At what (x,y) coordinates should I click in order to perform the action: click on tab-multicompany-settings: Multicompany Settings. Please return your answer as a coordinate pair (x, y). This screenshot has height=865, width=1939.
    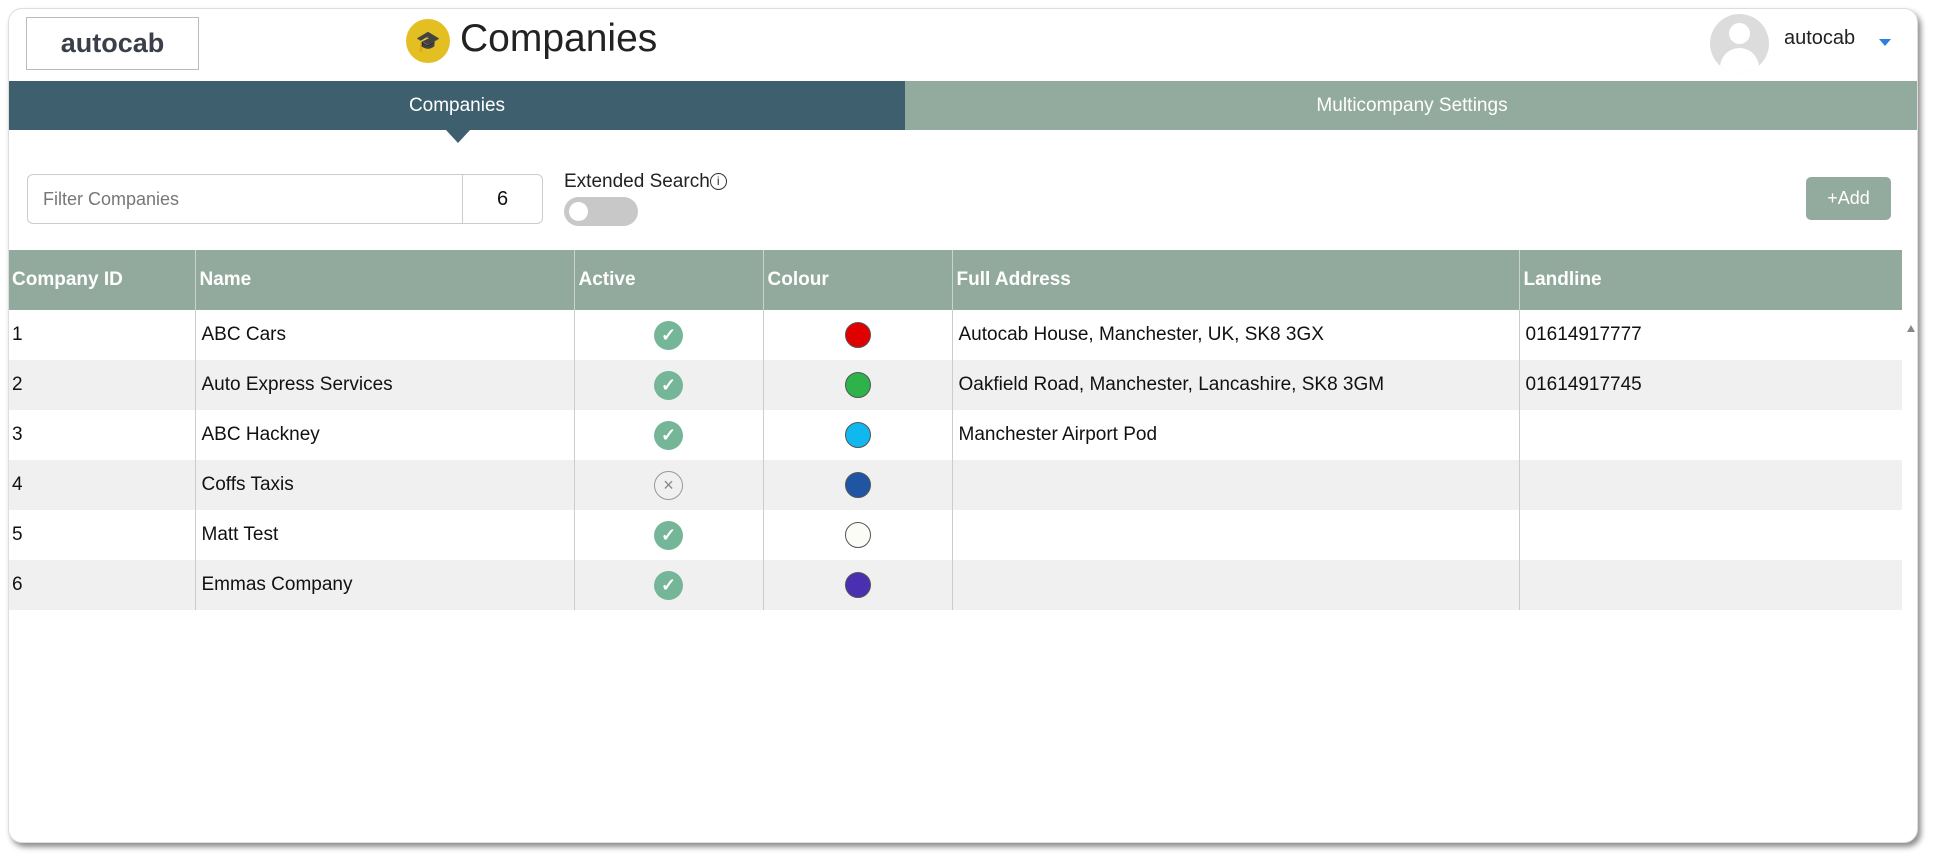
    Looking at the image, I should click on (1411, 105).